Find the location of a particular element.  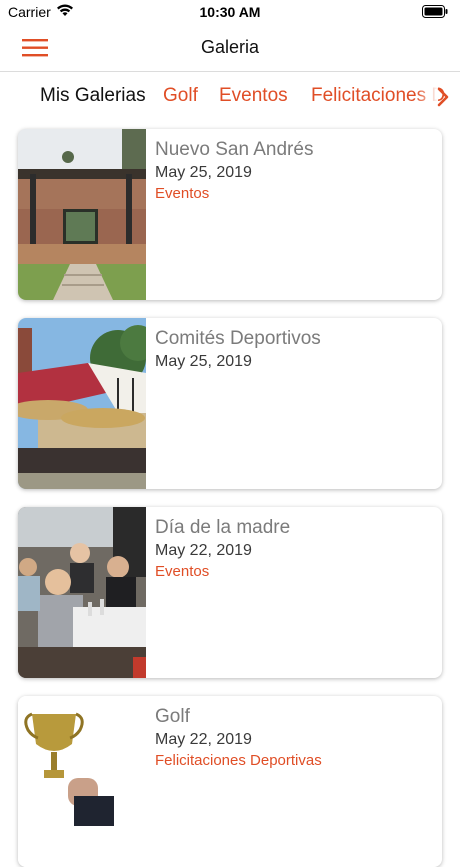

page-title: Galeria is located at coordinates (230, 47).